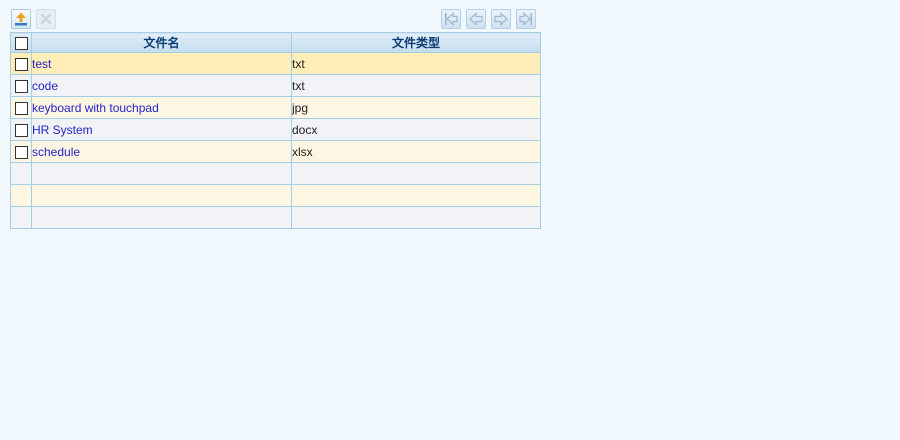 This screenshot has height=440, width=900. I want to click on table-row: schedule xlsx, so click(275, 151).